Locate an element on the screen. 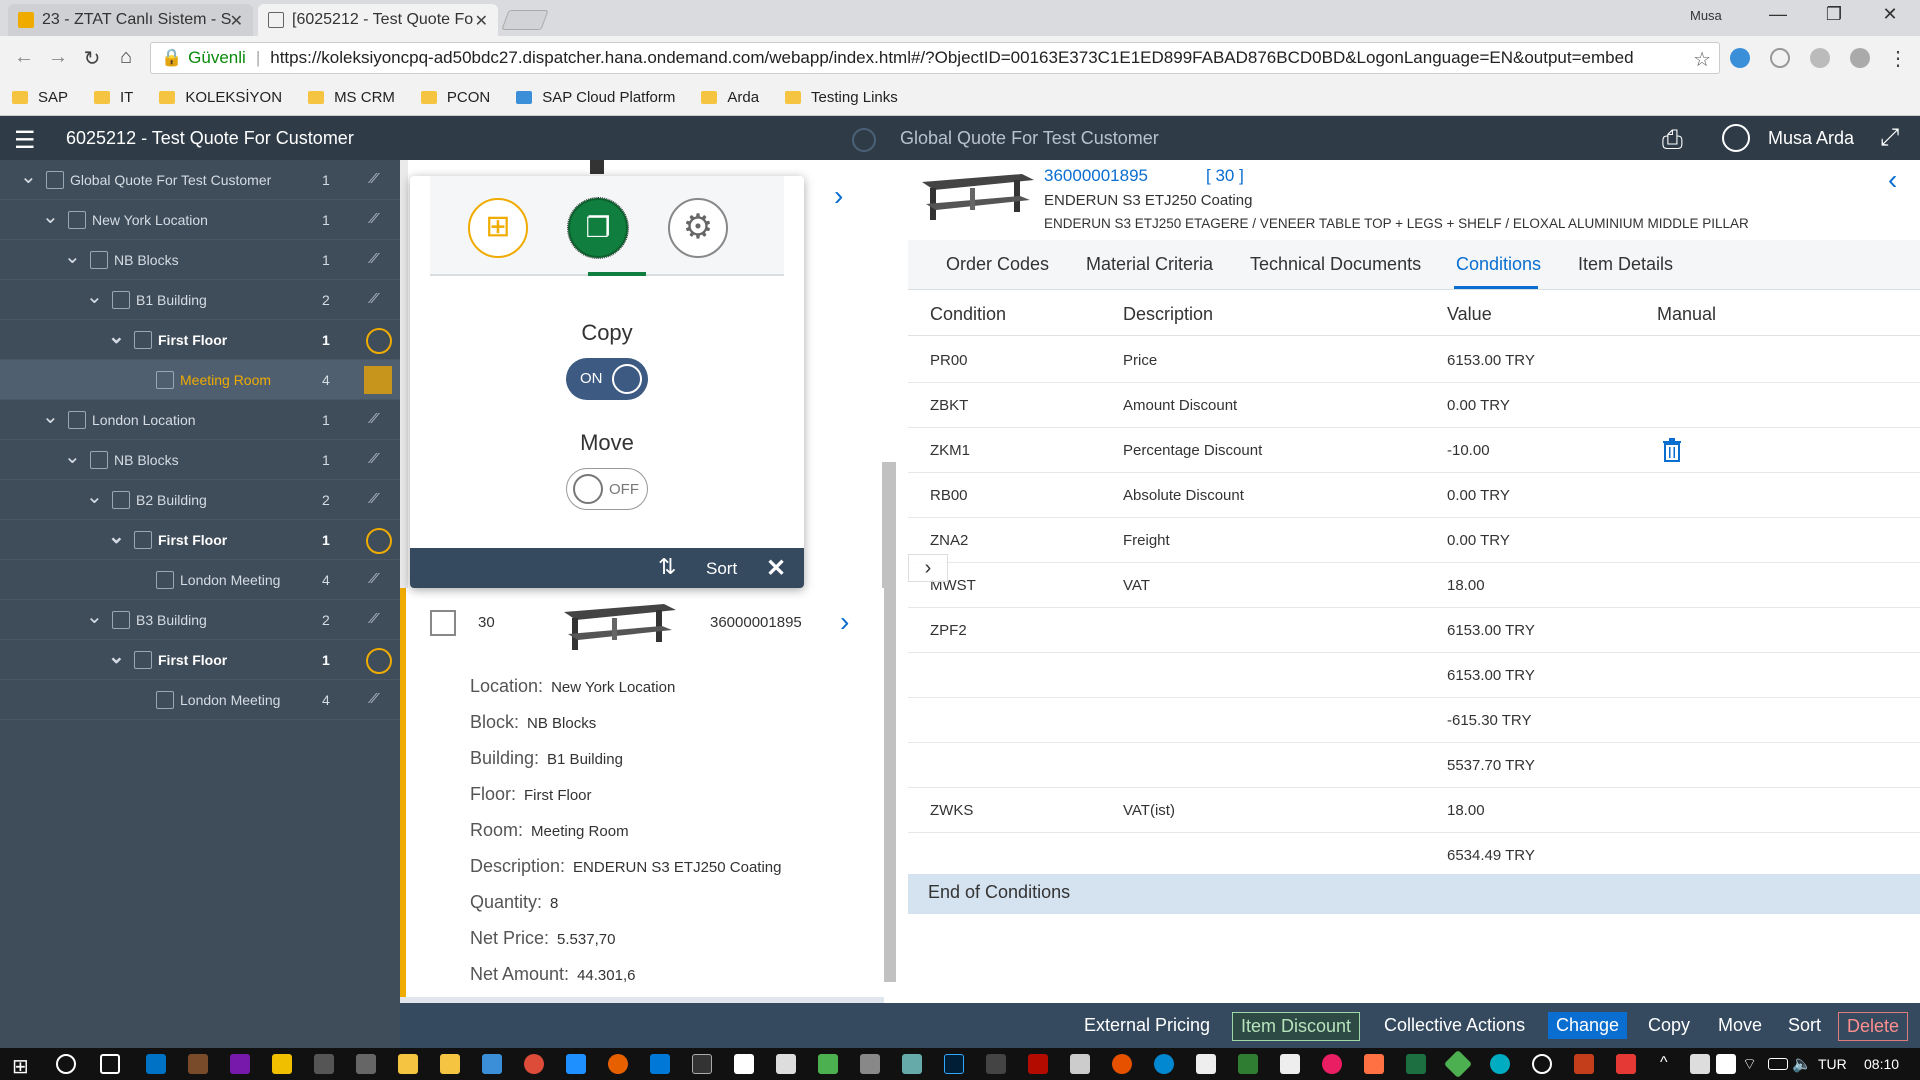 The width and height of the screenshot is (1920, 1080). battery-icon is located at coordinates (1778, 1064).